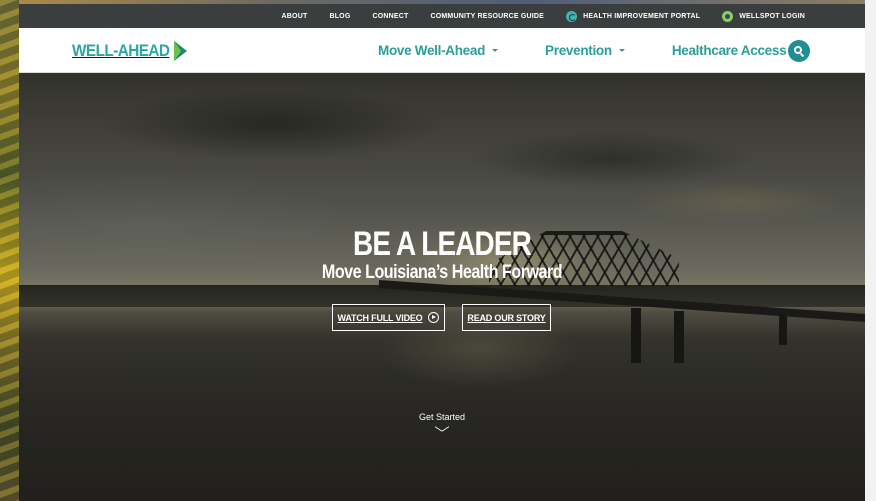 Image resolution: width=876 pixels, height=501 pixels. I want to click on nav-item-move-well-ahead: Move Well-Ahead, so click(438, 50).